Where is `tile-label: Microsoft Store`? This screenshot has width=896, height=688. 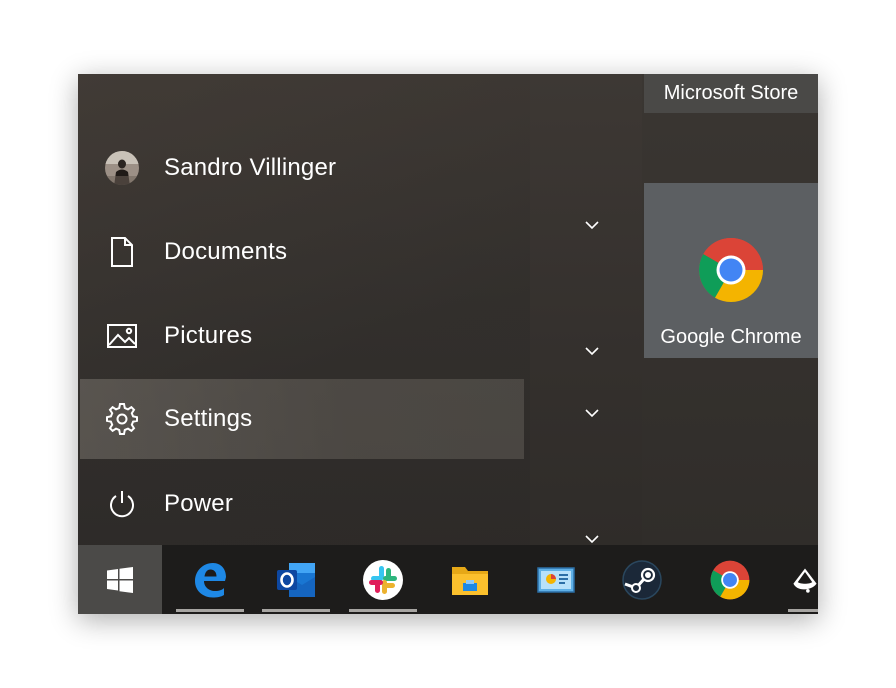
tile-label: Microsoft Store is located at coordinates (731, 93).